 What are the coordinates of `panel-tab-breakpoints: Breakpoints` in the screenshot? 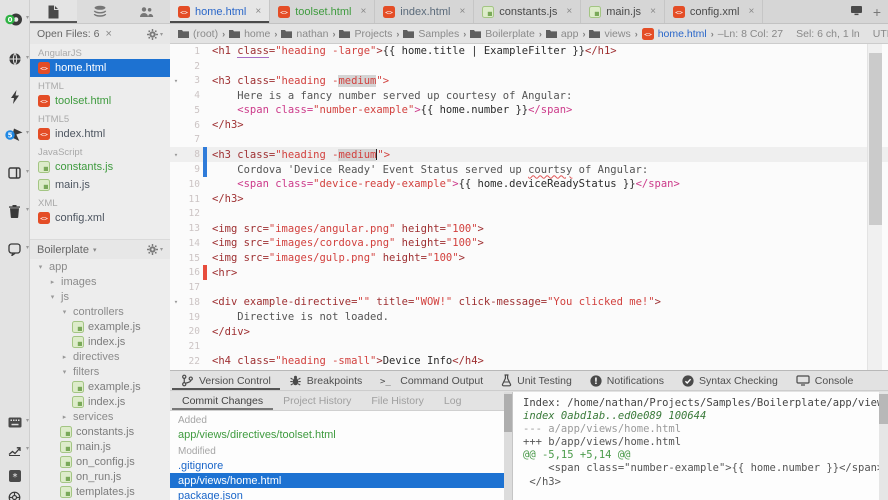 It's located at (325, 380).